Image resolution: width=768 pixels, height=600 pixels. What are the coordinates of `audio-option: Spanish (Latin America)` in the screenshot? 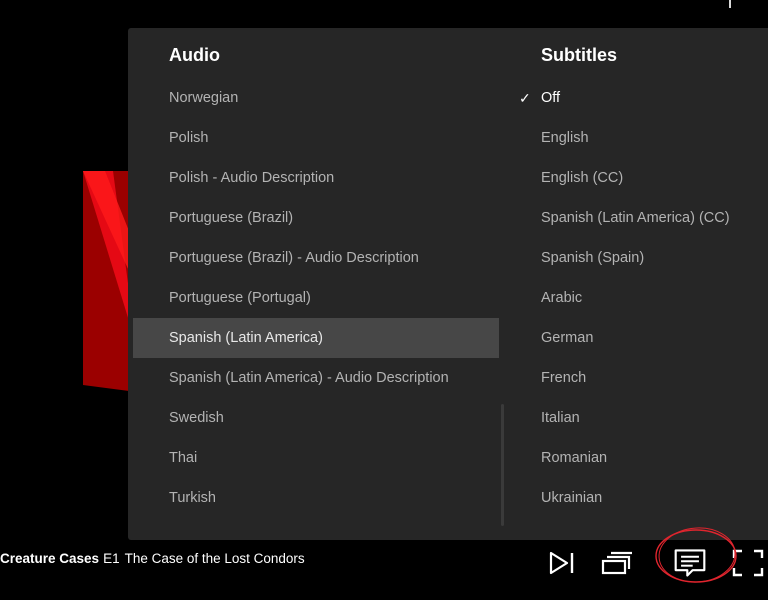 It's located at (316, 338).